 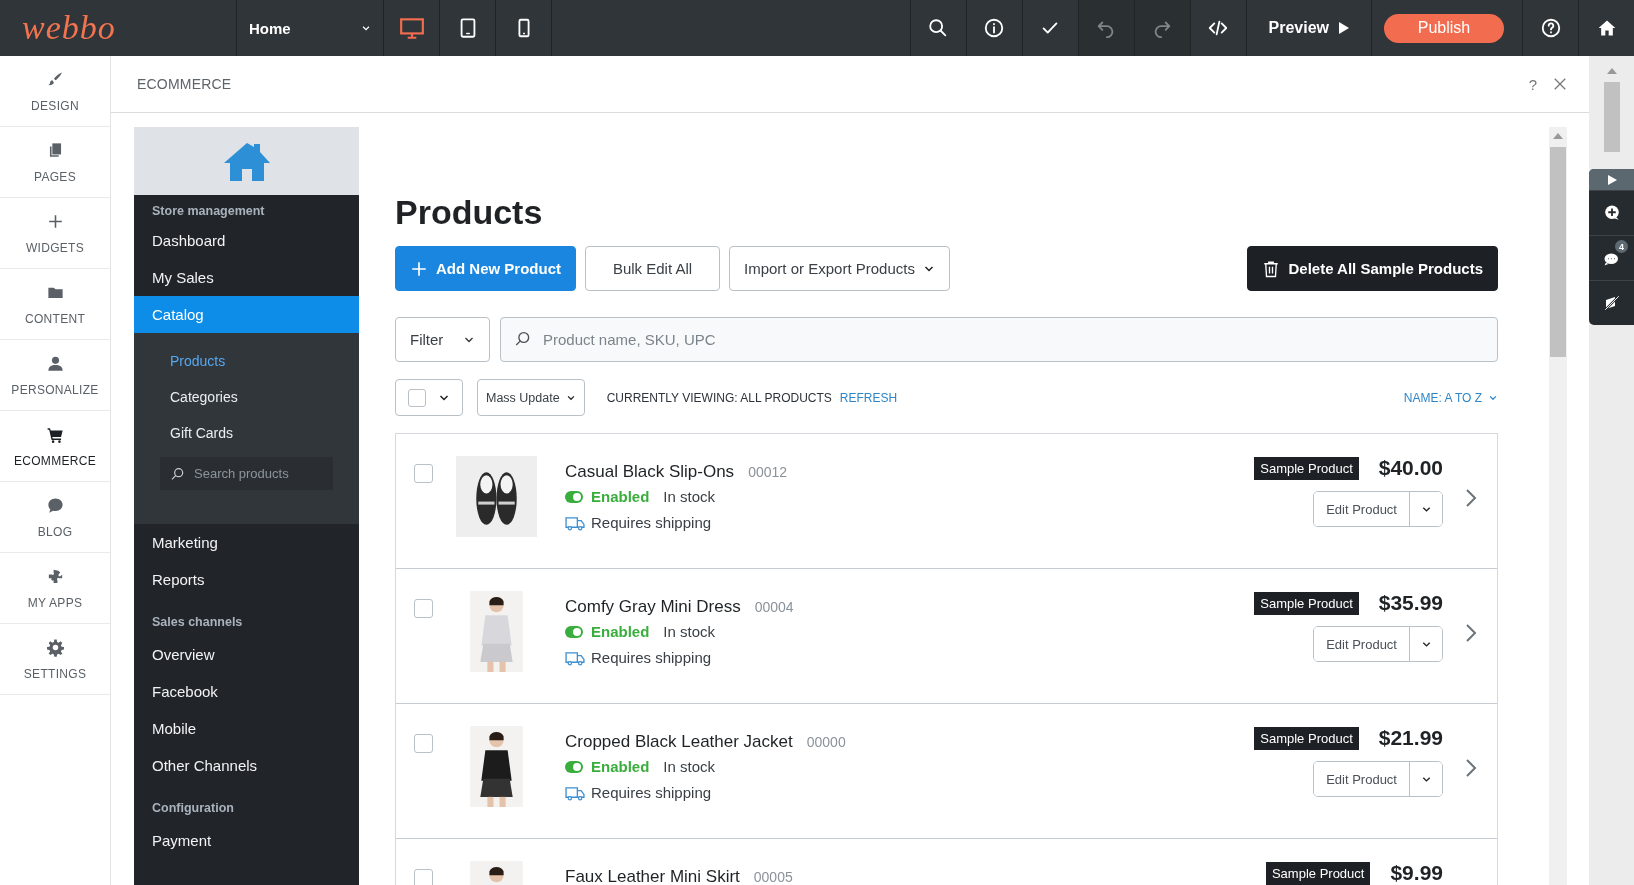 I want to click on close-icon, so click(x=1560, y=84).